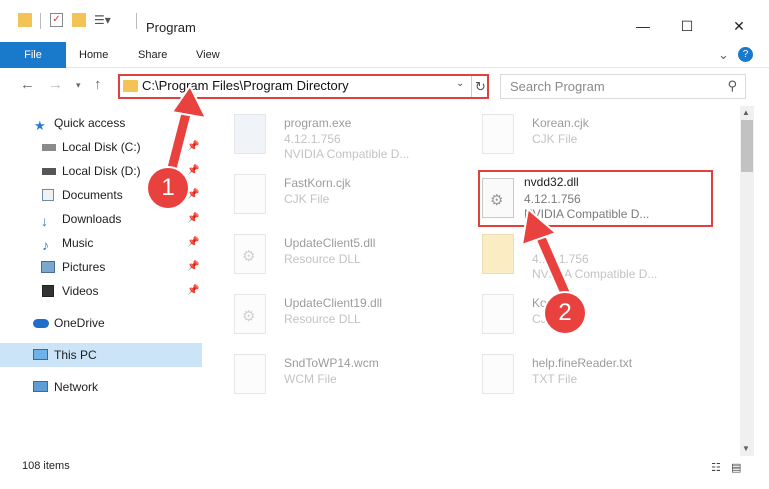 This screenshot has height=489, width=769. I want to click on sidebar-item-onedrive: OneDrive, so click(101, 323).